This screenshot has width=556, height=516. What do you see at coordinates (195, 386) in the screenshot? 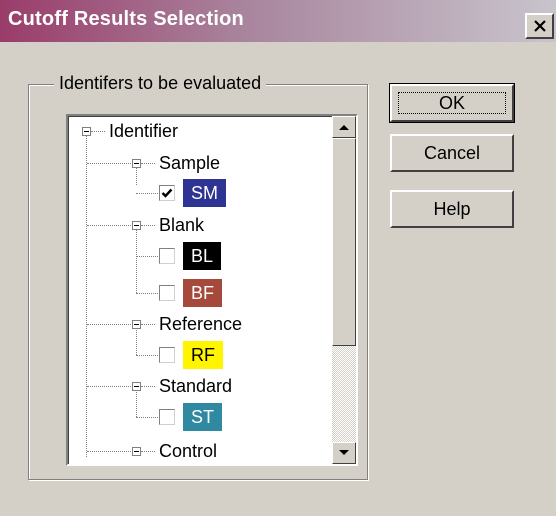
I see `tree-node-standard: Standard` at bounding box center [195, 386].